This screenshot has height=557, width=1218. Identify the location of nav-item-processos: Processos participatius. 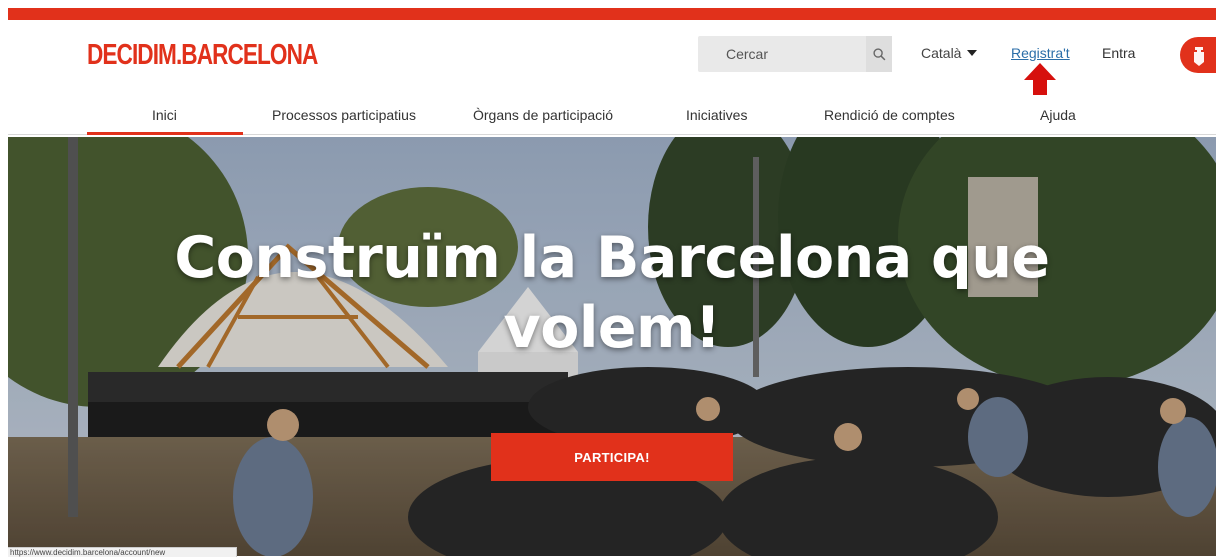
(344, 115).